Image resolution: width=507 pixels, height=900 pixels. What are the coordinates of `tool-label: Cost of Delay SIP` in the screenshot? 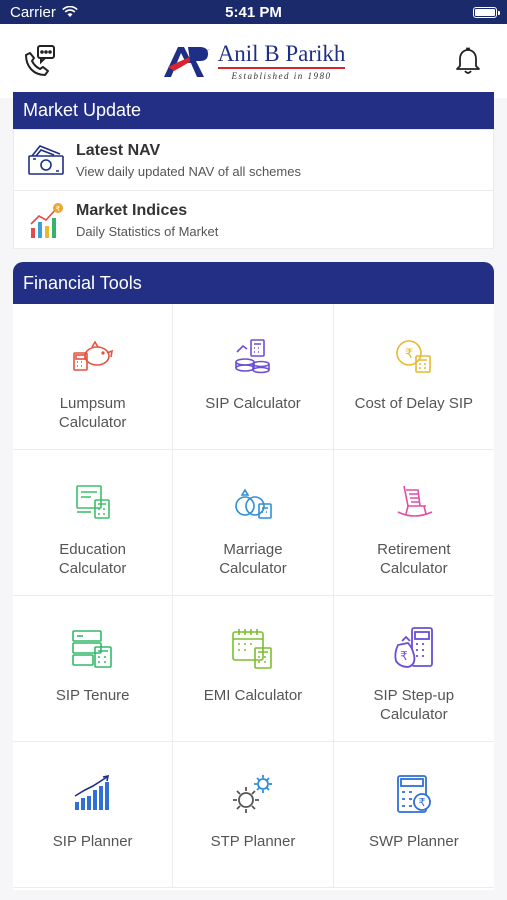 It's located at (414, 403).